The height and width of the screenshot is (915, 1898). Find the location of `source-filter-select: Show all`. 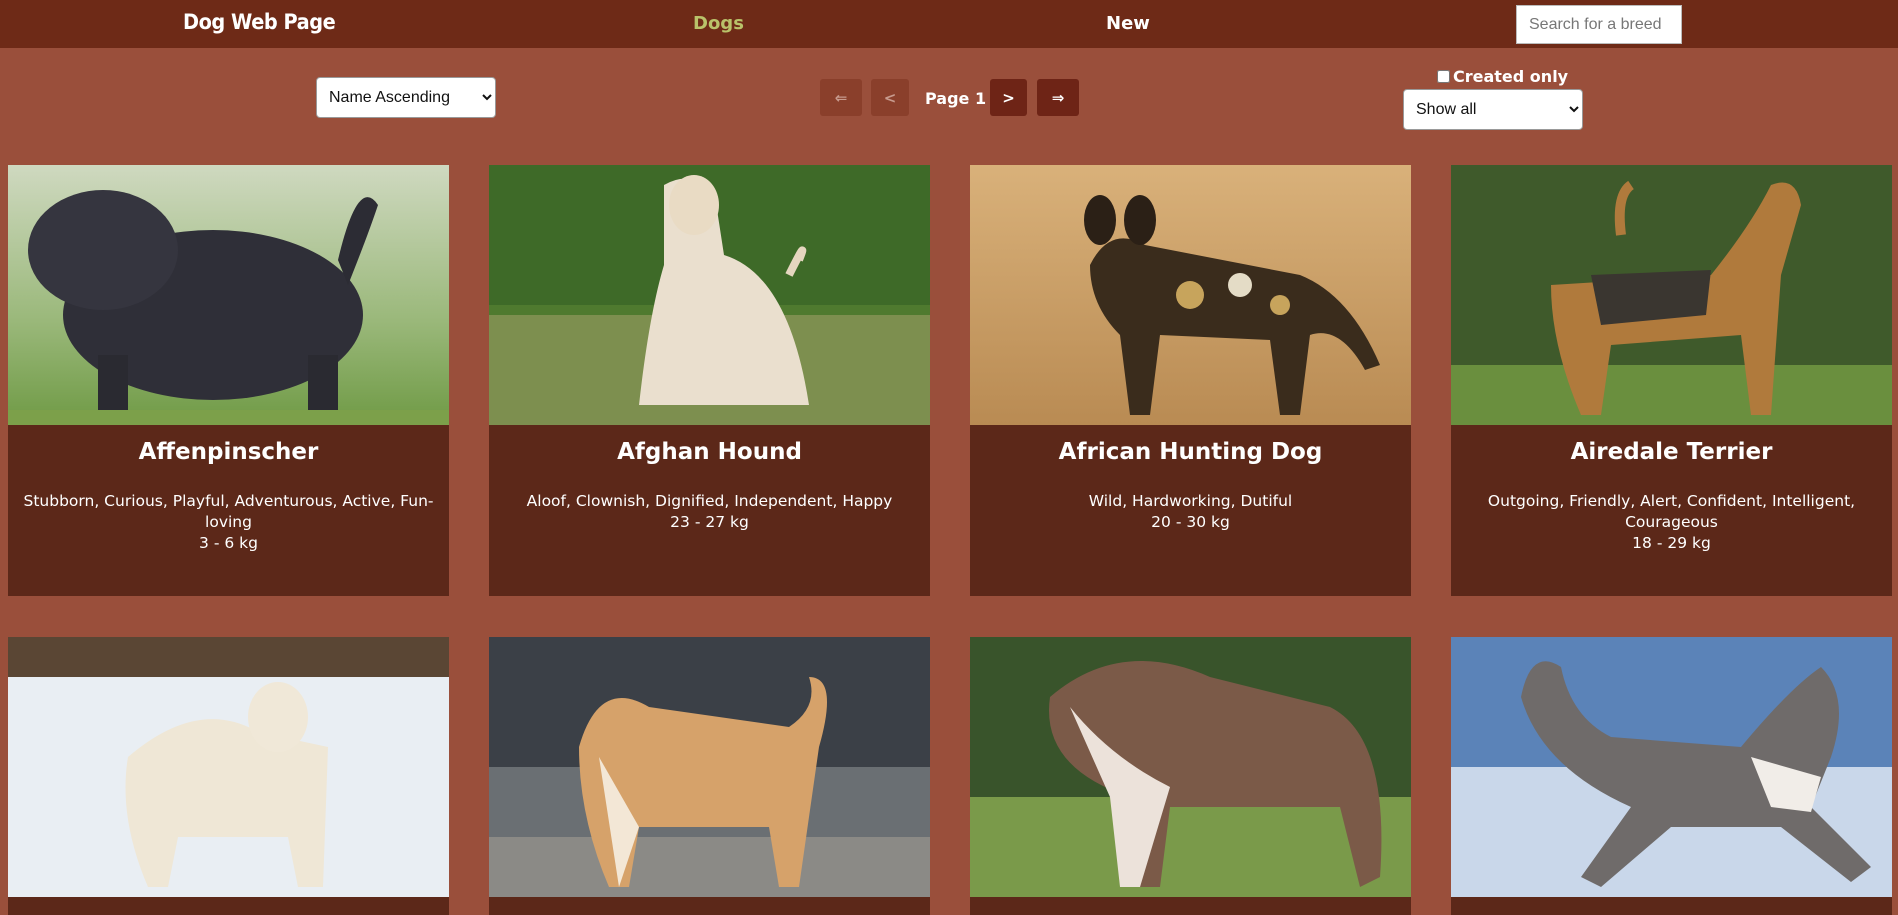

source-filter-select: Show all is located at coordinates (1493, 109).